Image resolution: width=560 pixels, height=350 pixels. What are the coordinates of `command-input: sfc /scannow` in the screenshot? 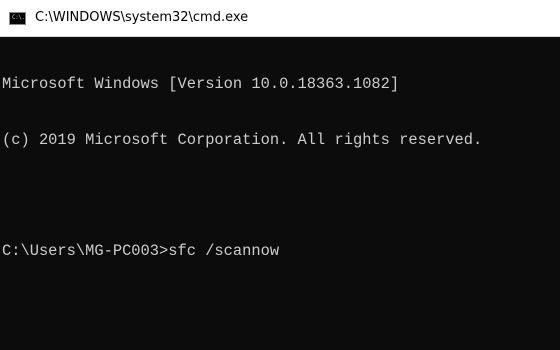 It's located at (223, 251).